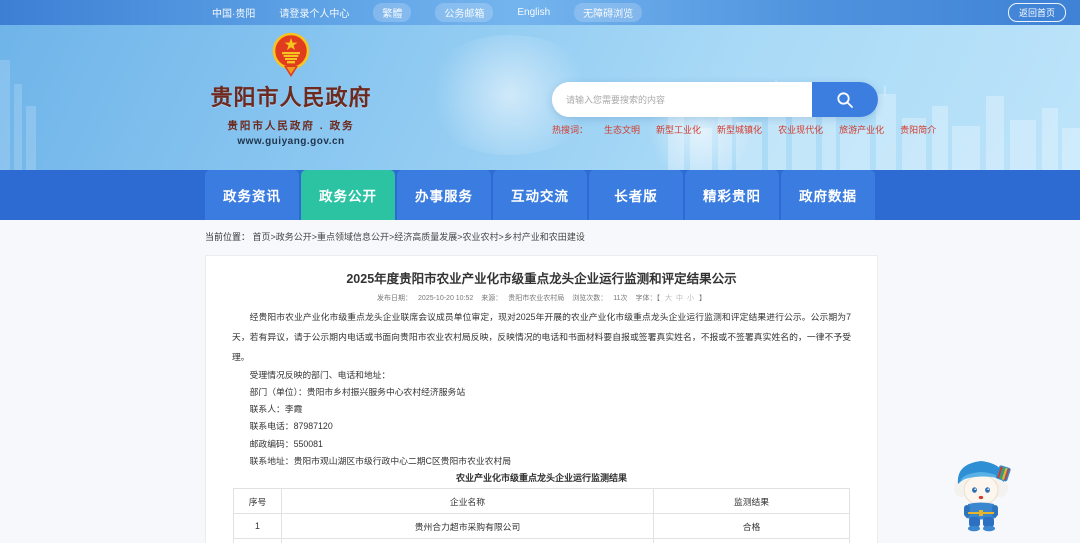 The image size is (1080, 543). Describe the element at coordinates (291, 141) in the screenshot. I see `site-url: www.guiyang.gov.cn` at that location.